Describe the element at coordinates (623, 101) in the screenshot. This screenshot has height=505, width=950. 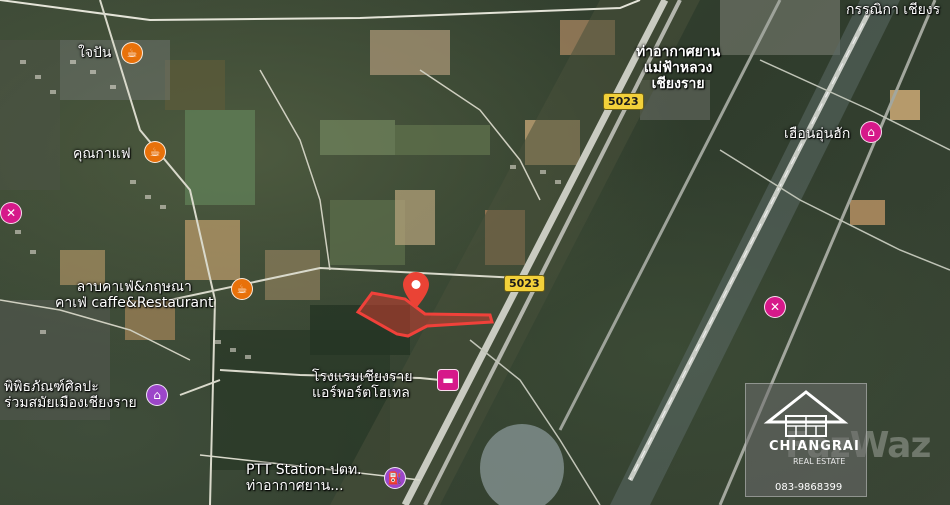
I see `road-shield-north: 5023` at that location.